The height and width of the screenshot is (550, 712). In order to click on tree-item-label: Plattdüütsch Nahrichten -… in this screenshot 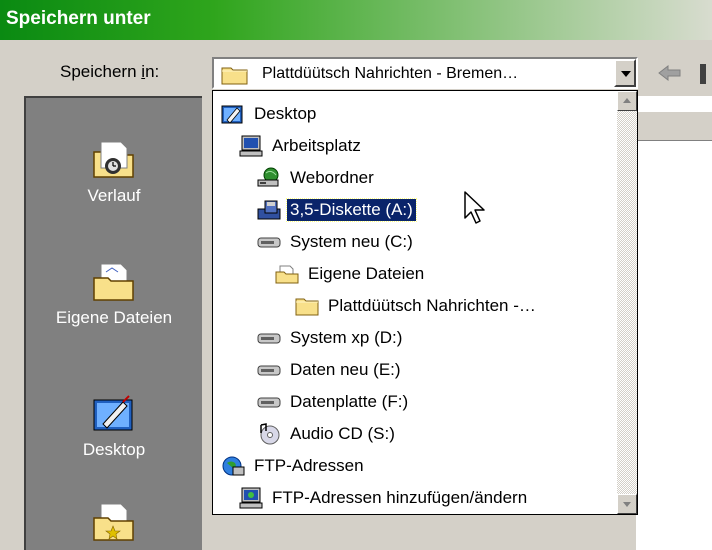, I will do `click(432, 305)`.